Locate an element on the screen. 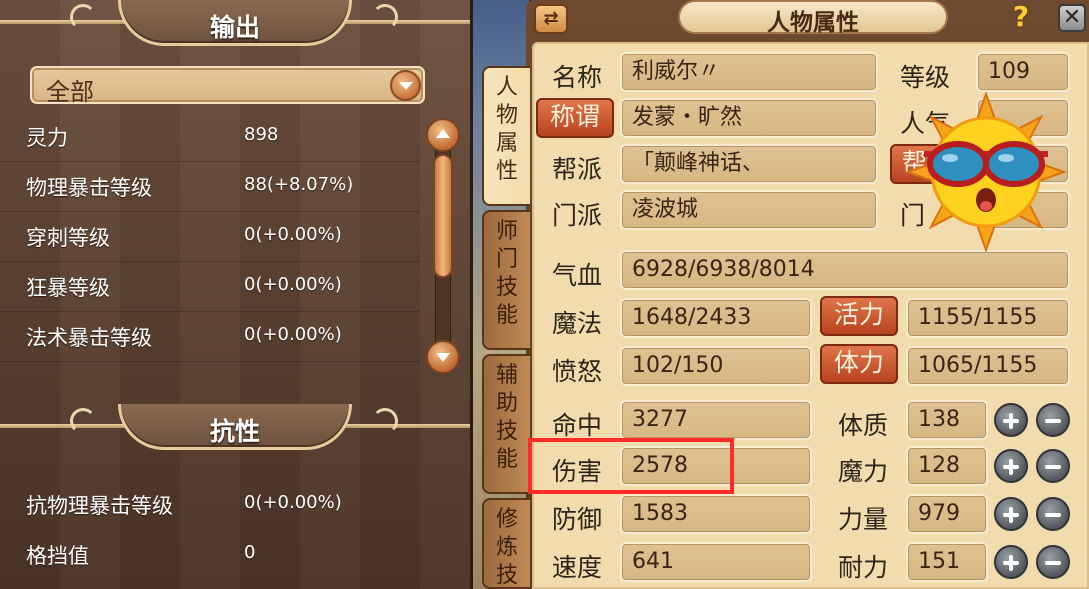  title-field: 发蒙・旷然 is located at coordinates (749, 118).